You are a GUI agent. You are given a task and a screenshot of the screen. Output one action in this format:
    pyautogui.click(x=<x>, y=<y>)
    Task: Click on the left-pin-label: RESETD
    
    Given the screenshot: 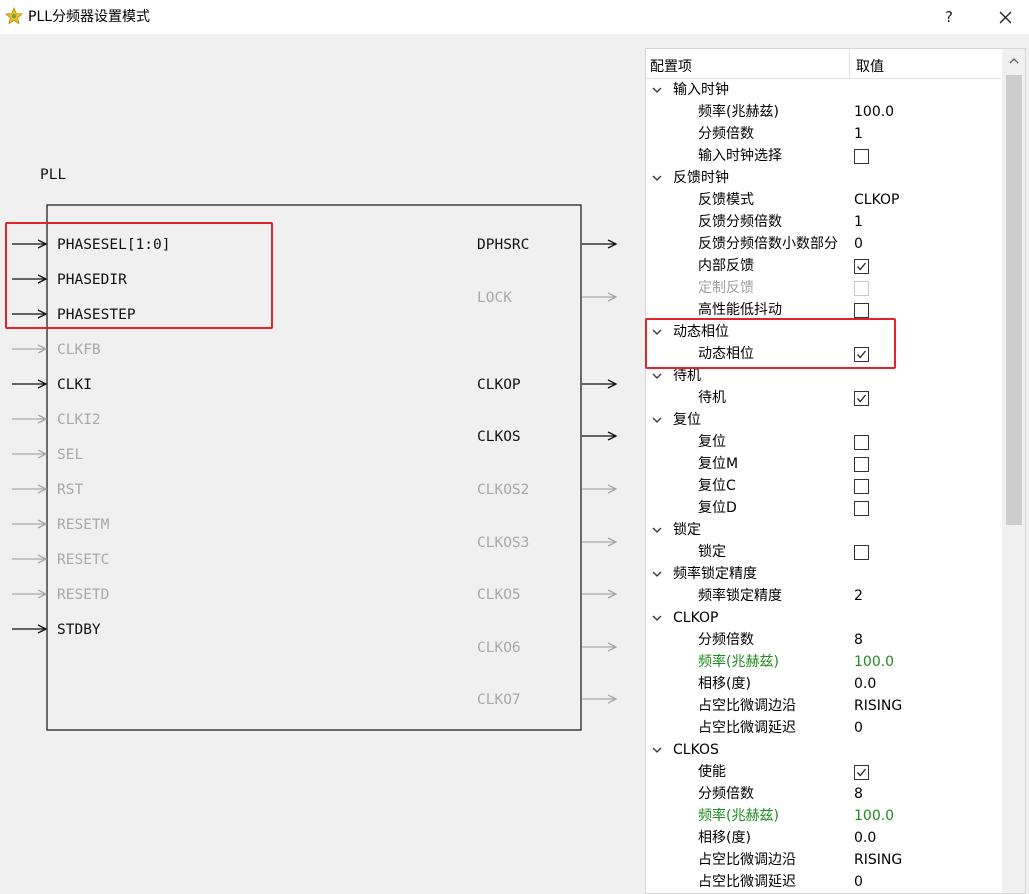 What is the action you would take?
    pyautogui.click(x=83, y=595)
    